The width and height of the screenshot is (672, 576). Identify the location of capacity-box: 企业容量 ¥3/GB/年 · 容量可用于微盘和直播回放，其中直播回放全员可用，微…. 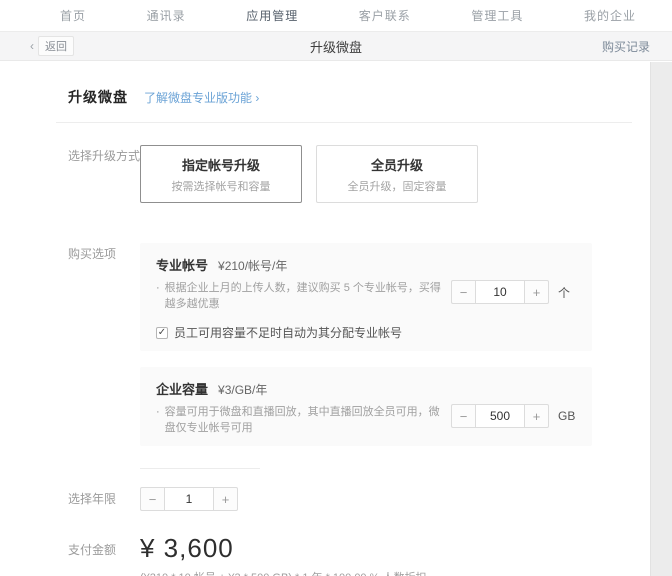
(366, 406).